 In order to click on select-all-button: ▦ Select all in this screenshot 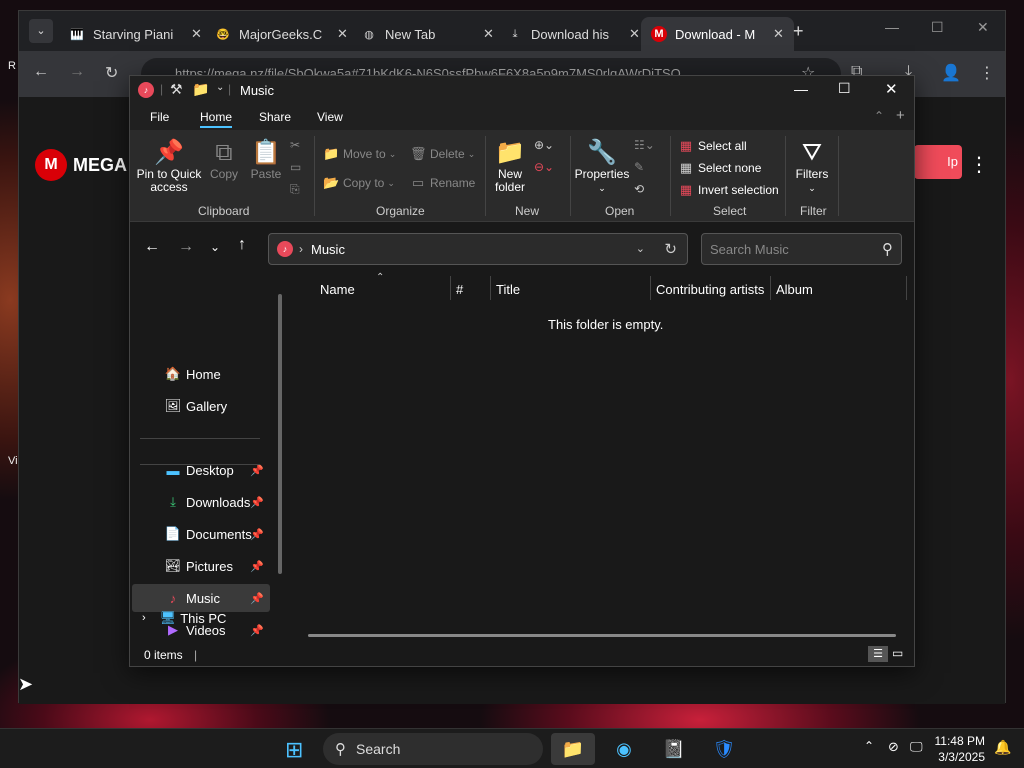, I will do `click(712, 146)`.